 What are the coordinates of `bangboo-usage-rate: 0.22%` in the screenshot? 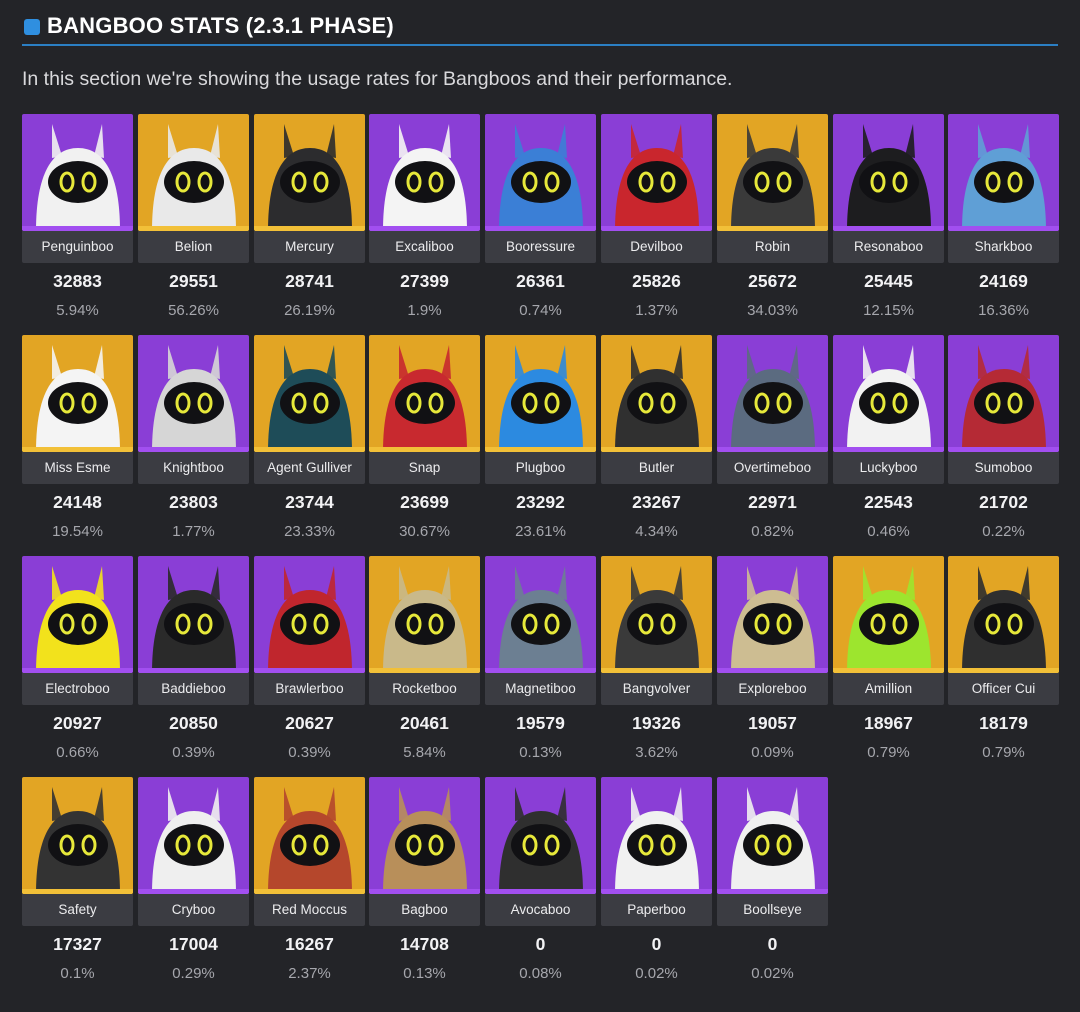 It's located at (1003, 531).